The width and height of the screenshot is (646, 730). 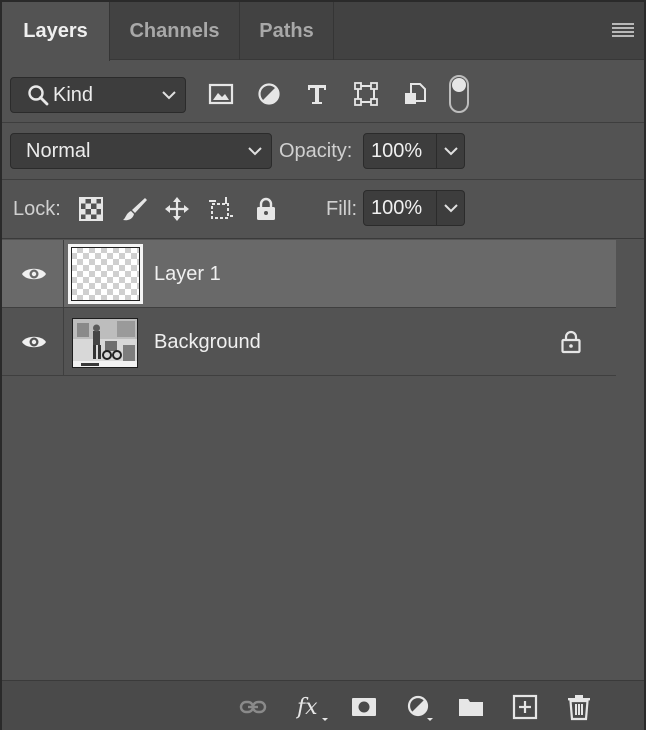 I want to click on tab-channels: Channels, so click(x=175, y=31).